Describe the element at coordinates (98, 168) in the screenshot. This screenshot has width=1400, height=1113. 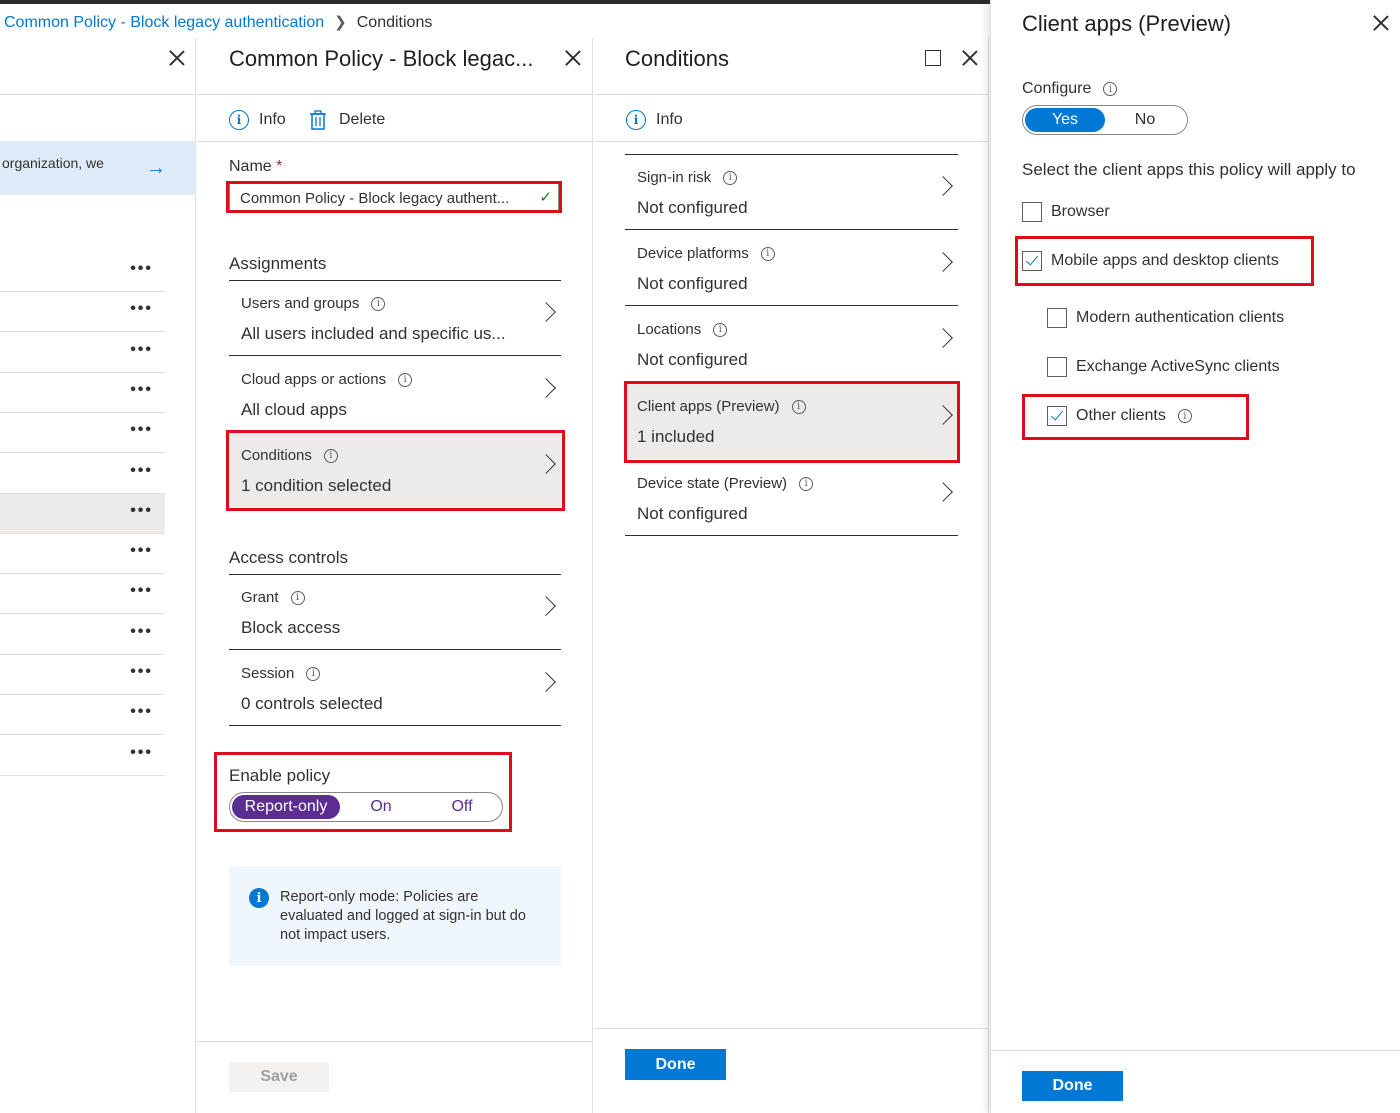
I see `info-banner: organization, we →` at that location.